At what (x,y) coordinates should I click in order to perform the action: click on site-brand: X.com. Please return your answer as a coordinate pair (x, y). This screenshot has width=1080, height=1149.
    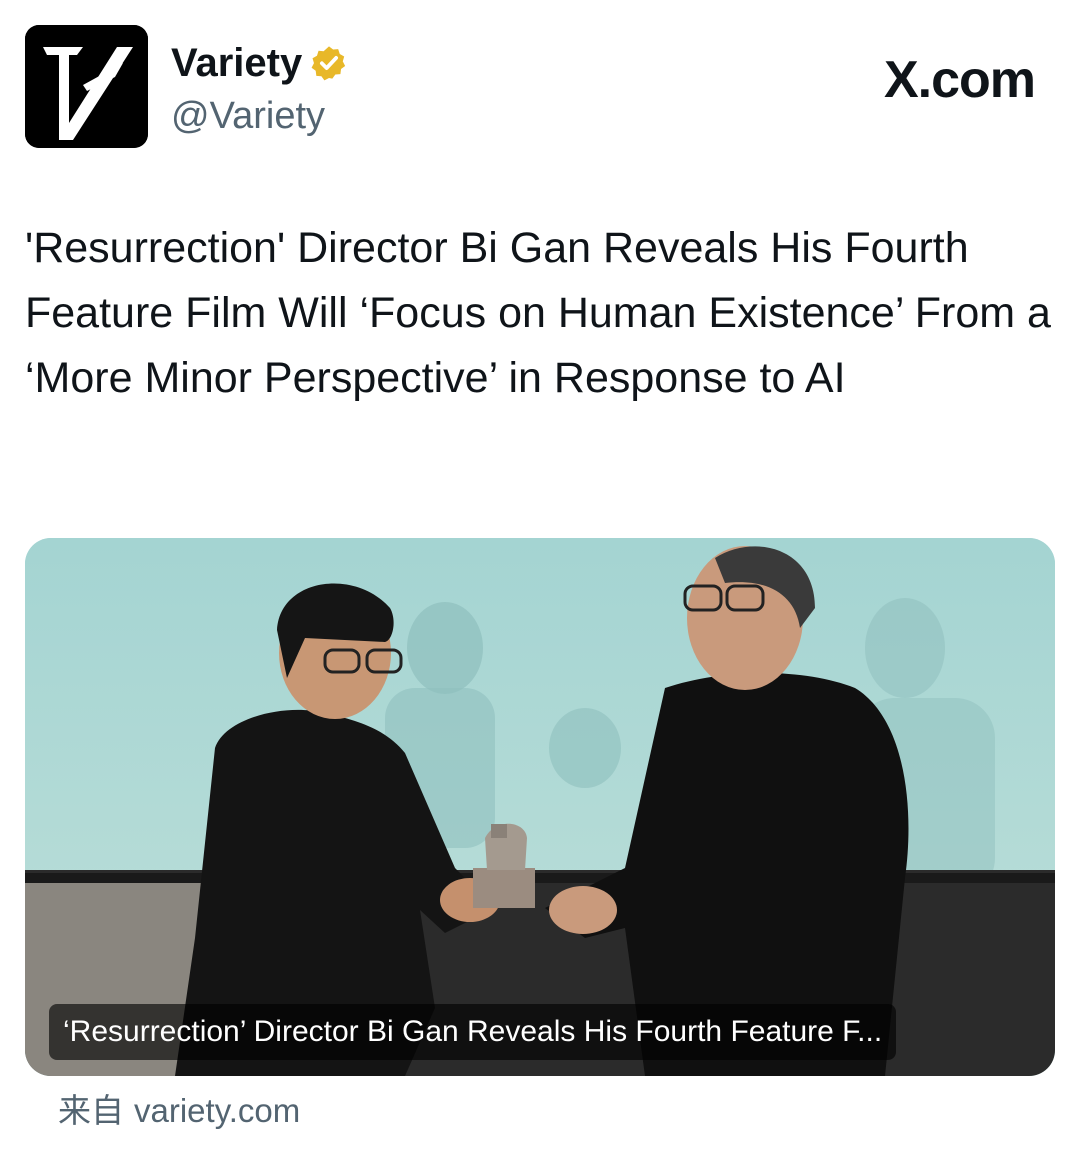
    Looking at the image, I should click on (959, 80).